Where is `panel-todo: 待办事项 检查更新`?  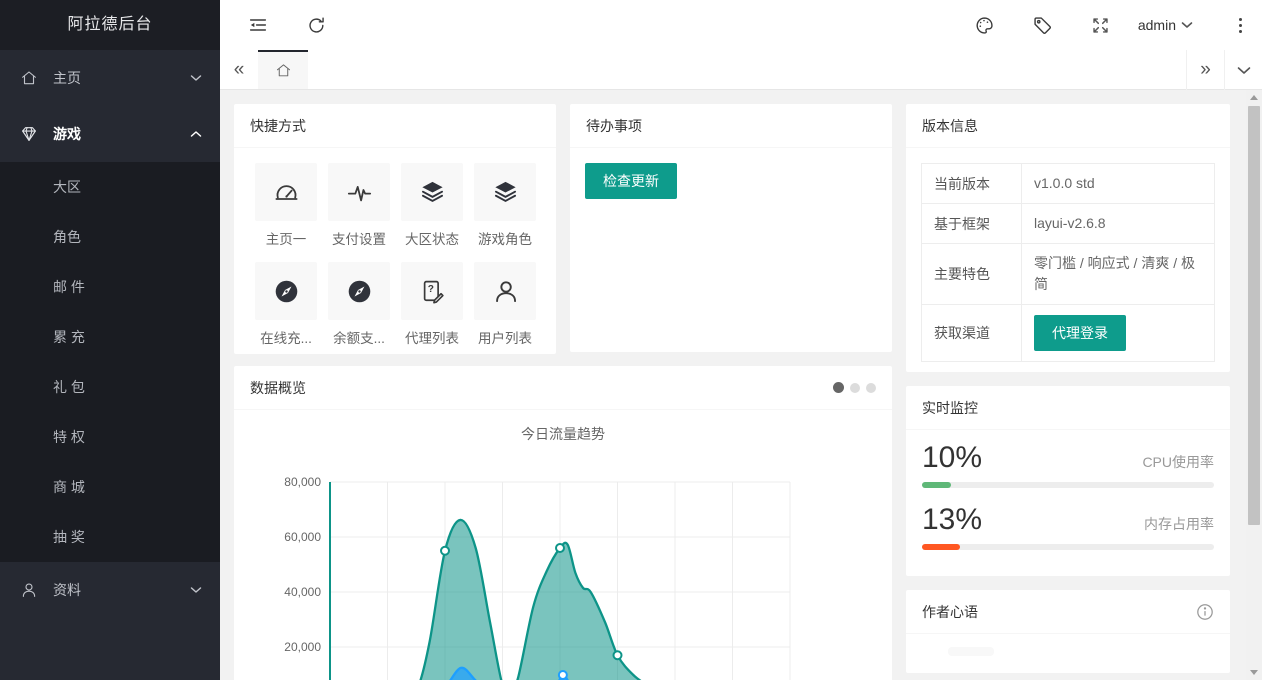 panel-todo: 待办事项 检查更新 is located at coordinates (731, 228).